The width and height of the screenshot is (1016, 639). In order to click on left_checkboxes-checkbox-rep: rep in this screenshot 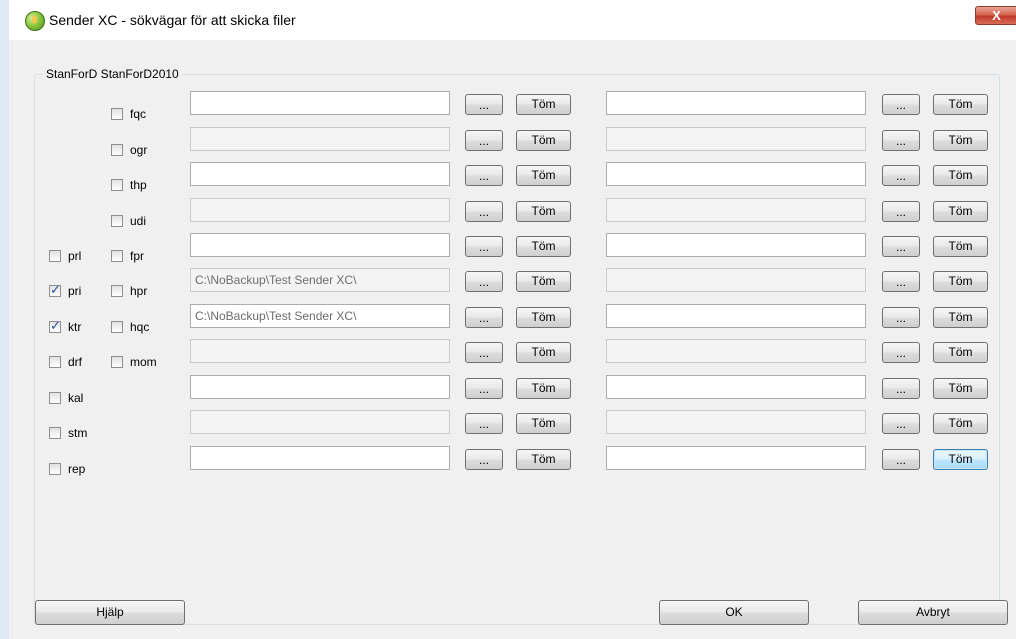, I will do `click(67, 469)`.